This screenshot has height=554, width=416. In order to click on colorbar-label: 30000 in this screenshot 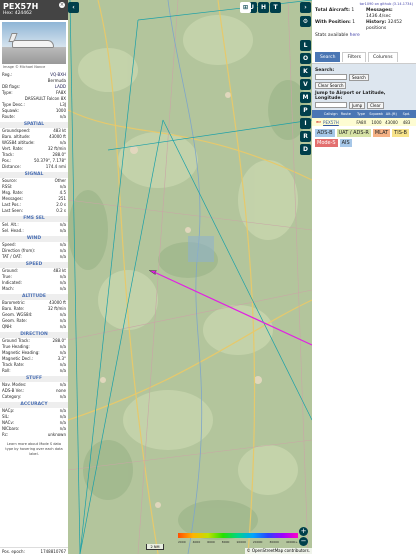, I will do `click(274, 542)`.